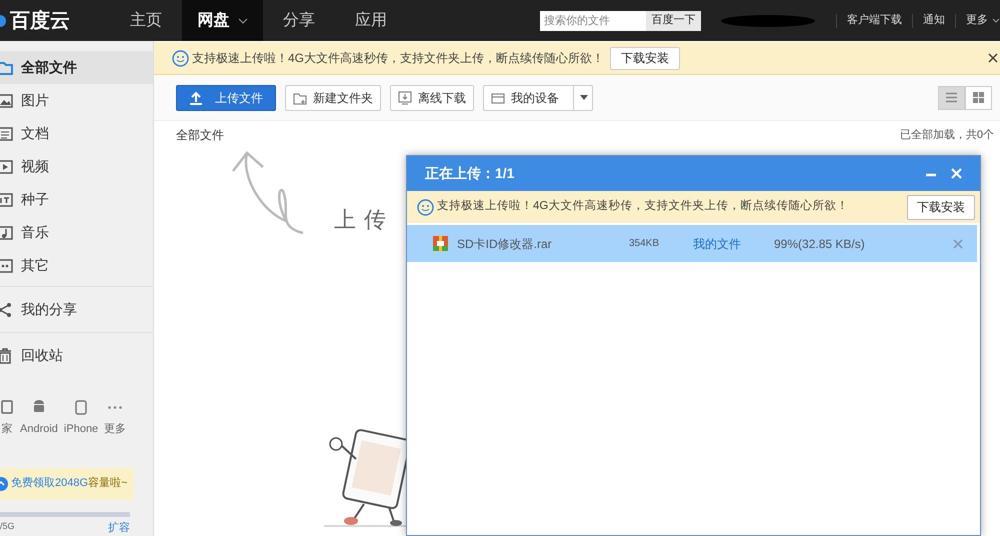 This screenshot has height=536, width=1000. What do you see at coordinates (364, 221) in the screenshot?
I see `handwritten-hint: 上传` at bounding box center [364, 221].